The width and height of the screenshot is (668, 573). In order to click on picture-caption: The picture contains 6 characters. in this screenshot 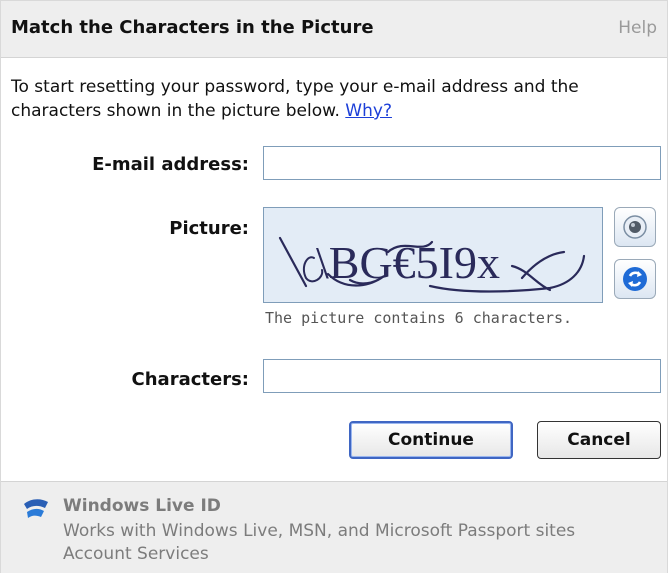, I will do `click(419, 318)`.